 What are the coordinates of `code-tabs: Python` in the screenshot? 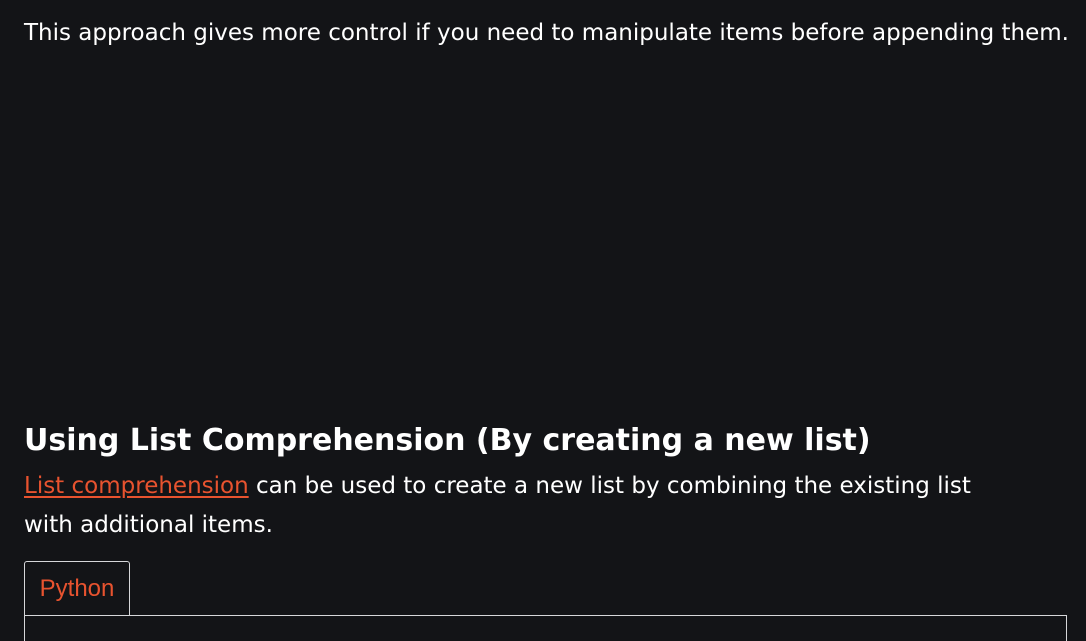 It's located at (77, 588).